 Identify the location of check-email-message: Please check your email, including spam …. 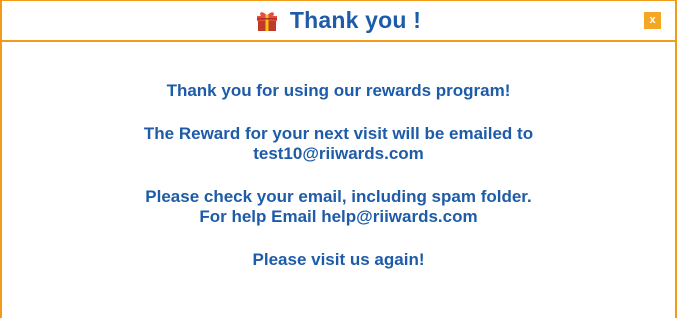
(338, 207).